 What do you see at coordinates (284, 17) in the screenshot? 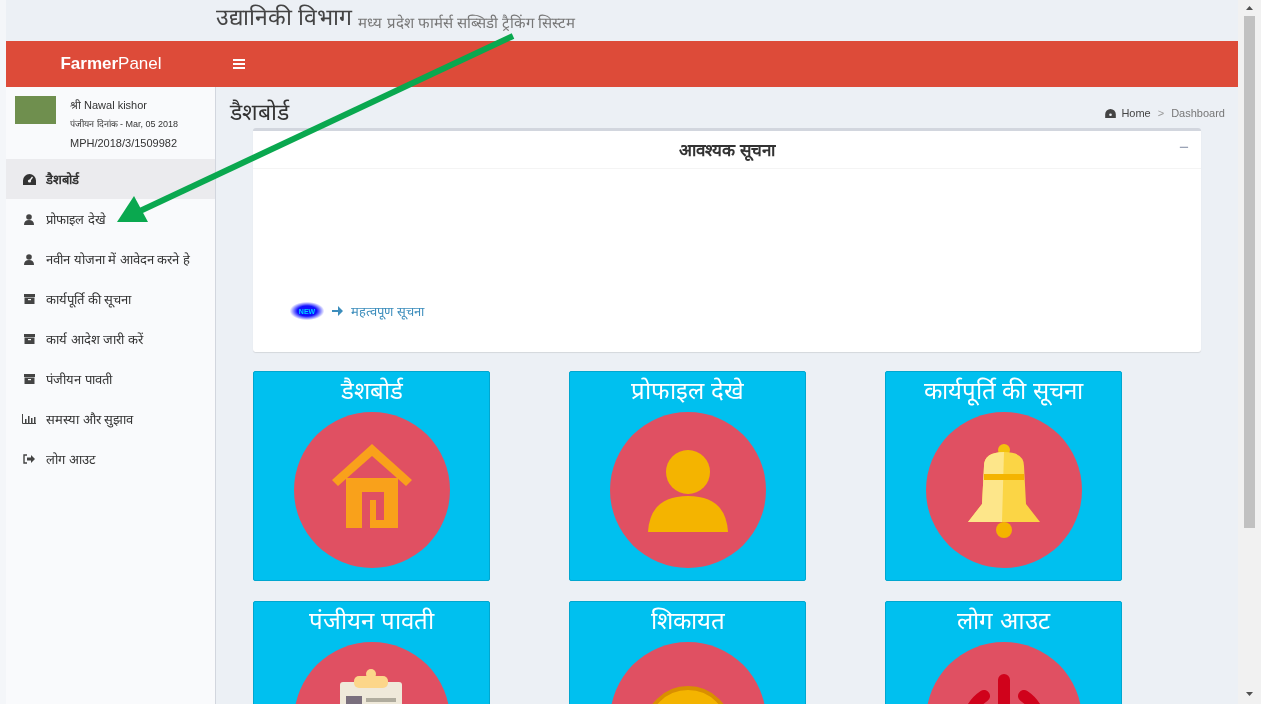
I see `site-title: उद्यानिकी विभाग` at bounding box center [284, 17].